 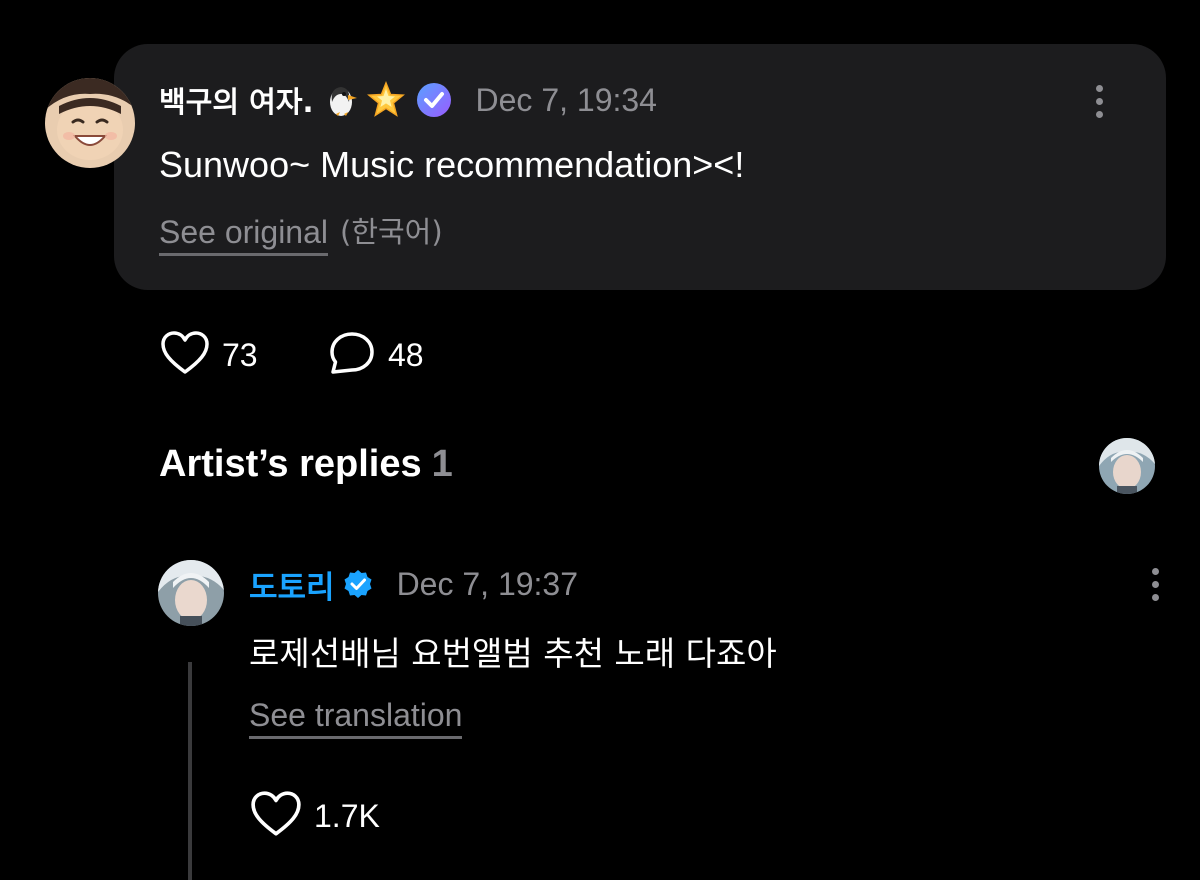 I want to click on comment-bubble-icon, so click(x=352, y=355).